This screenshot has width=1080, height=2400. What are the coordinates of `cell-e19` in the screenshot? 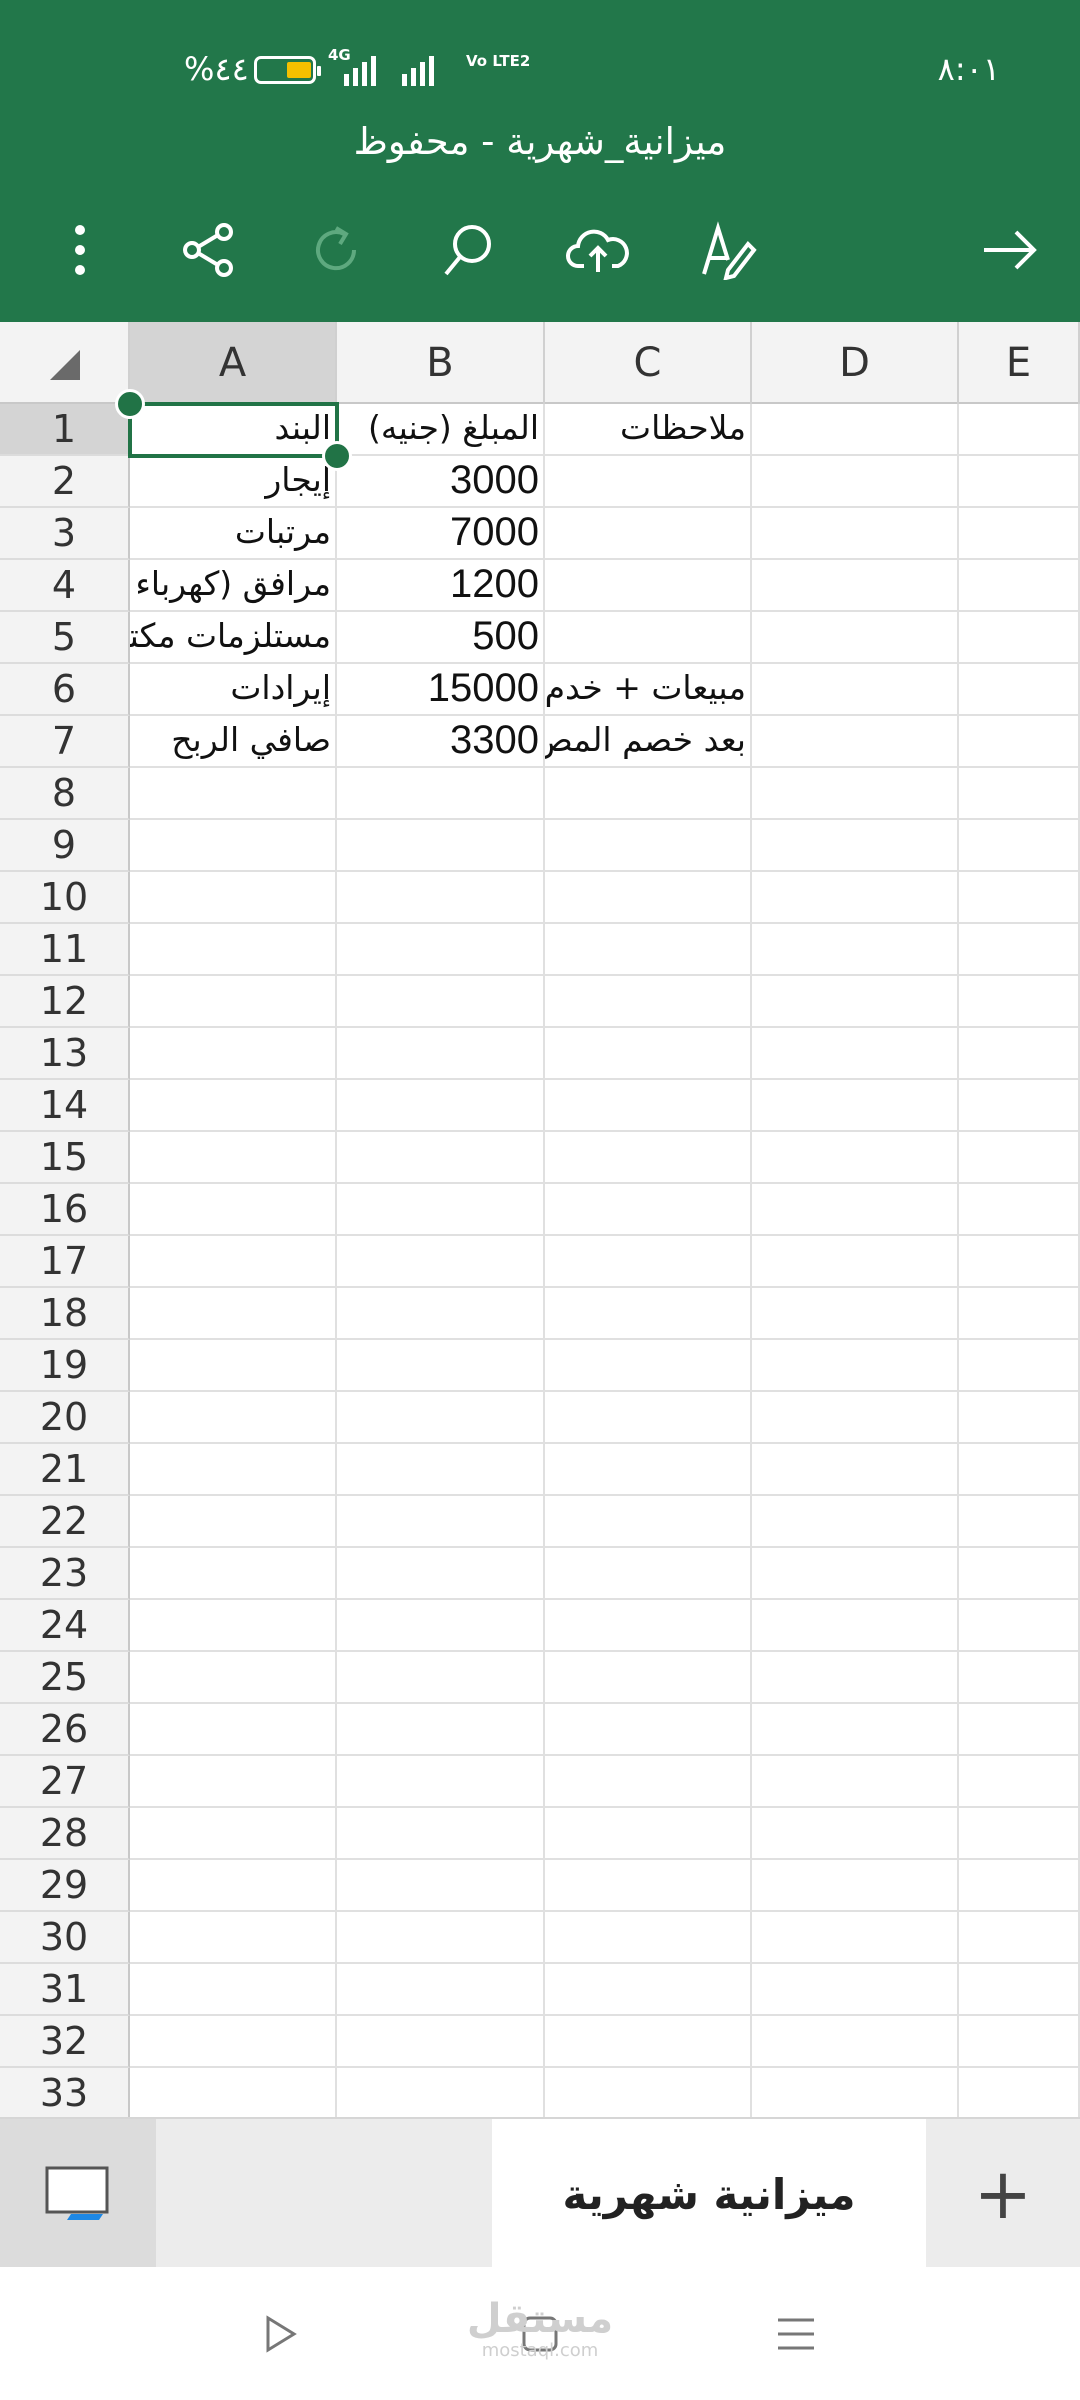 It's located at (1019, 1366).